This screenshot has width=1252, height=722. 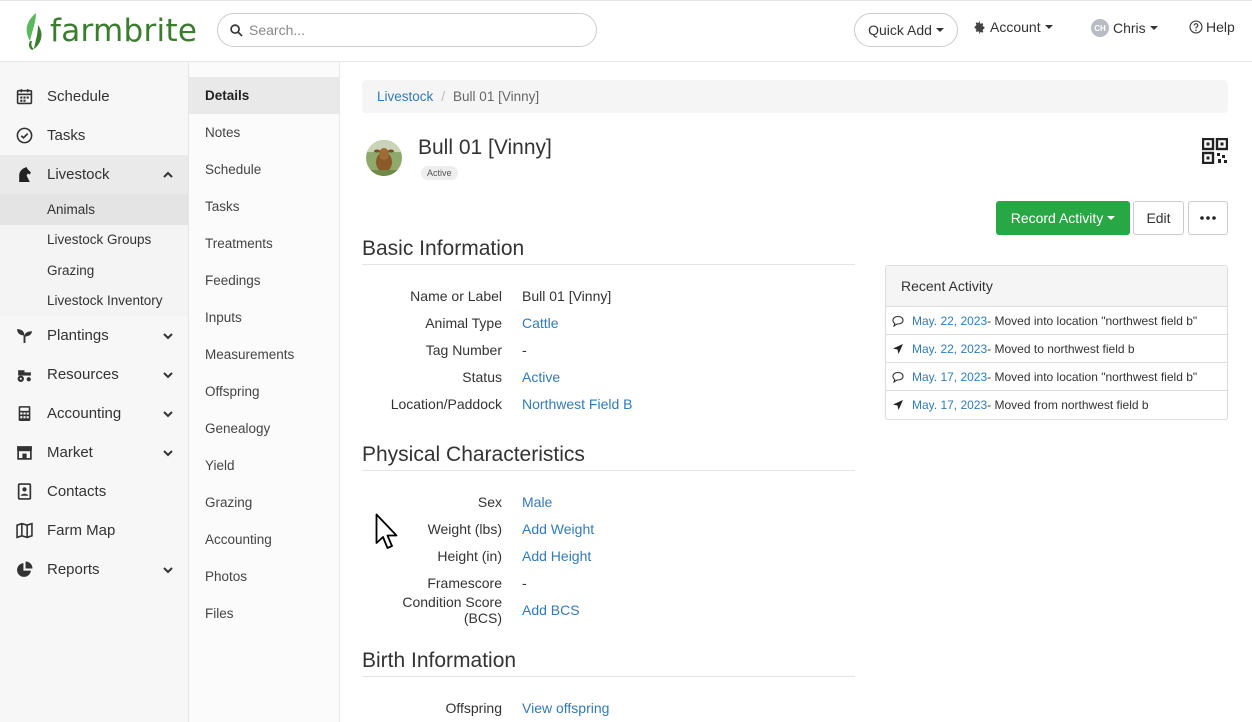 I want to click on view-offspring-link: View offspring, so click(x=565, y=708).